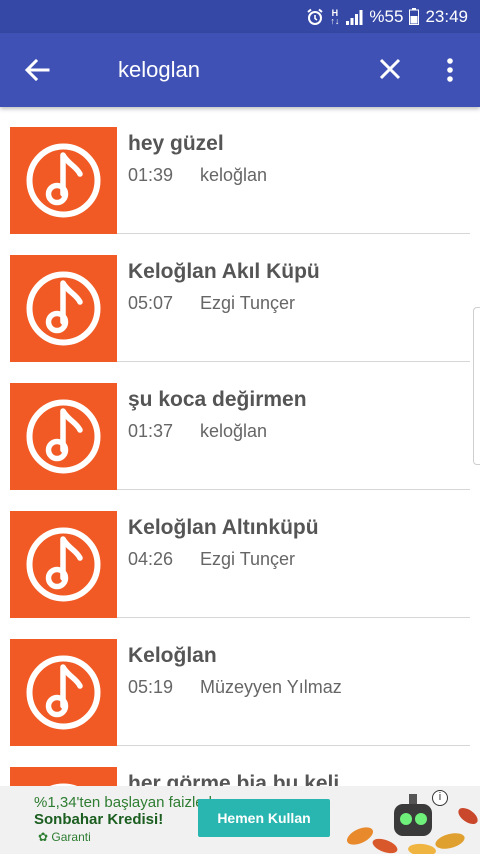 The height and width of the screenshot is (854, 480). What do you see at coordinates (354, 17) in the screenshot?
I see `signal-icon` at bounding box center [354, 17].